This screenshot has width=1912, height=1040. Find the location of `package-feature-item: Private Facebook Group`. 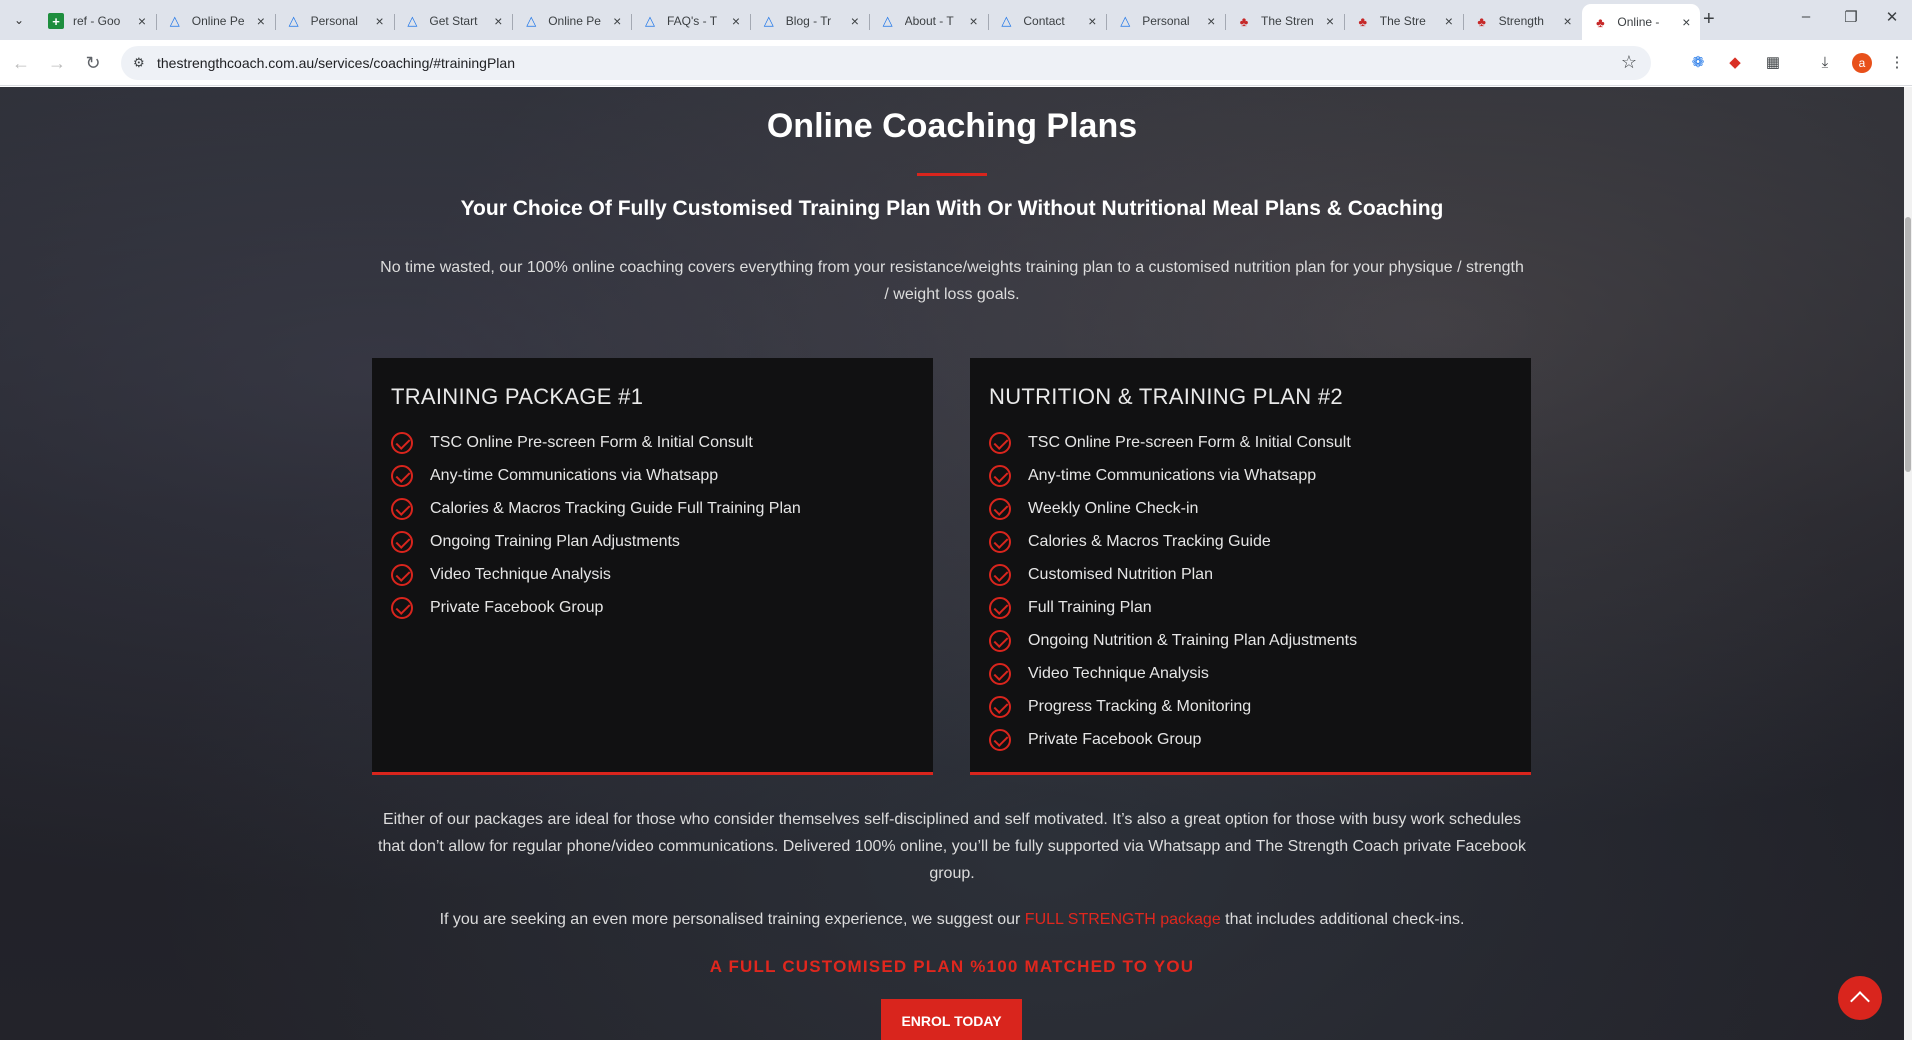

package-feature-item: Private Facebook Group is located at coordinates (596, 607).